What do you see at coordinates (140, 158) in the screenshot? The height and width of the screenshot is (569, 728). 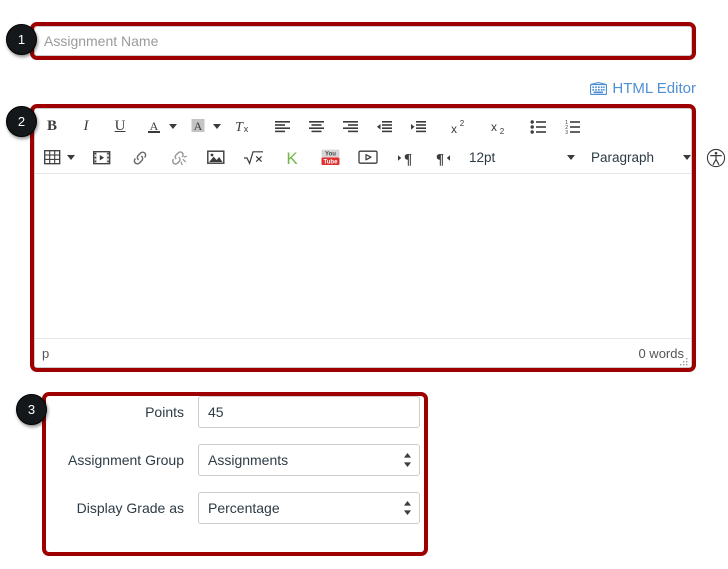 I see `link-icon` at bounding box center [140, 158].